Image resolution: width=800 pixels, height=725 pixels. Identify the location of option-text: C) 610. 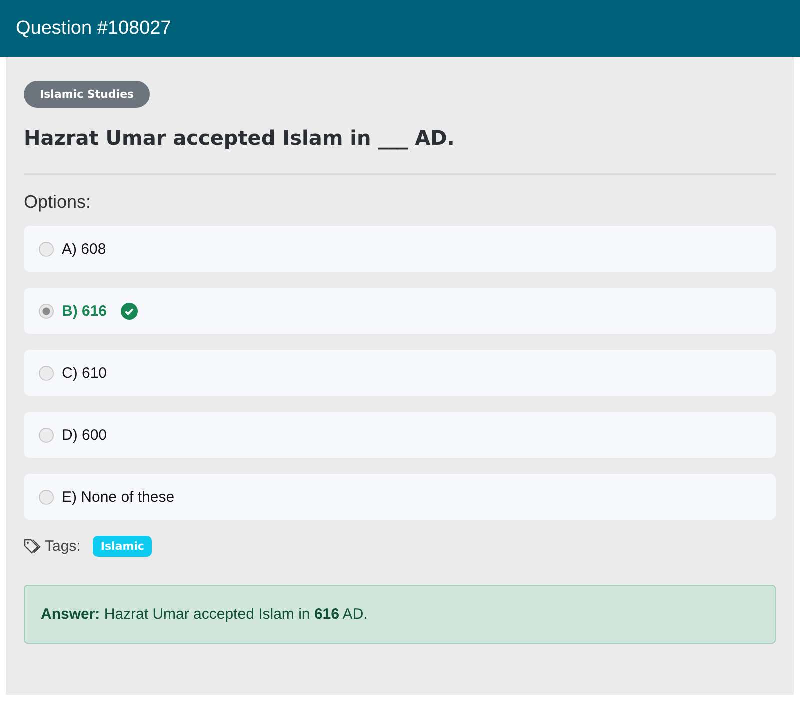
(85, 373).